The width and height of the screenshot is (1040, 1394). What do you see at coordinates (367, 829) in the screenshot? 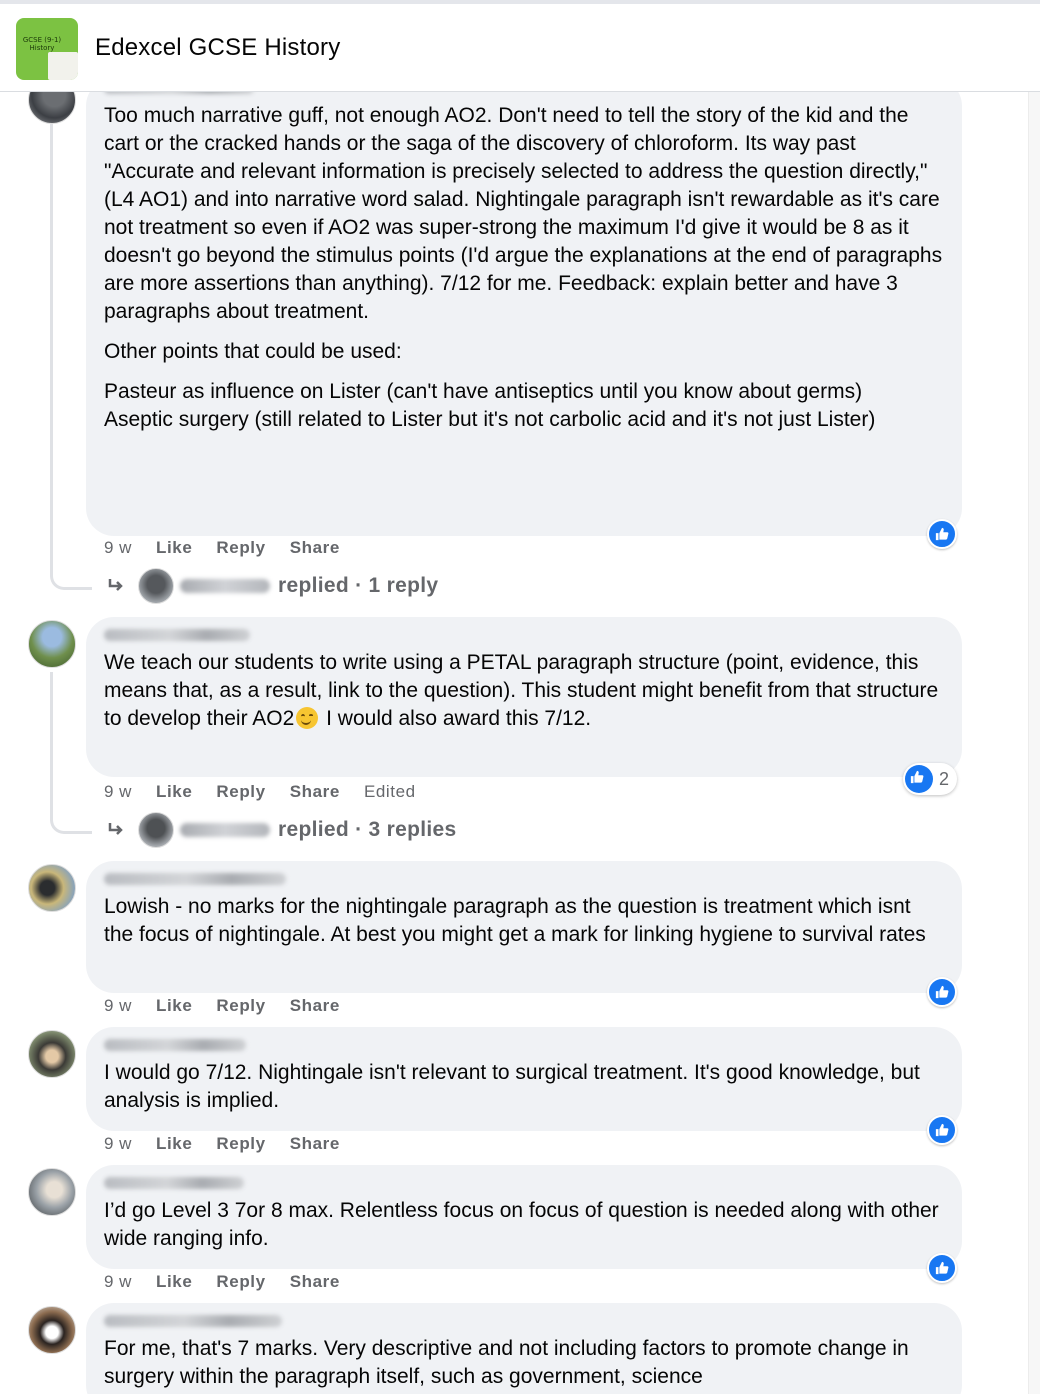
I see `replied-text: replied · 3 replies` at bounding box center [367, 829].